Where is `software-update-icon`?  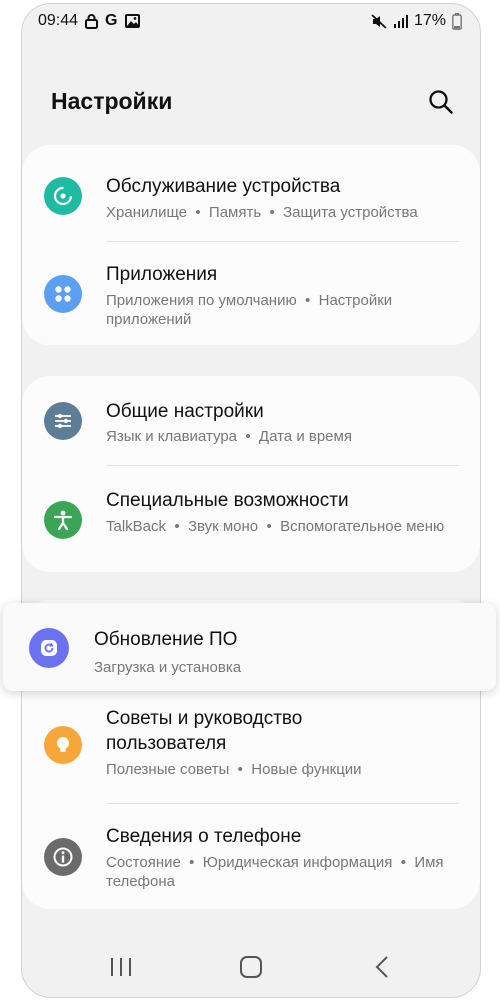
software-update-icon is located at coordinates (49, 648).